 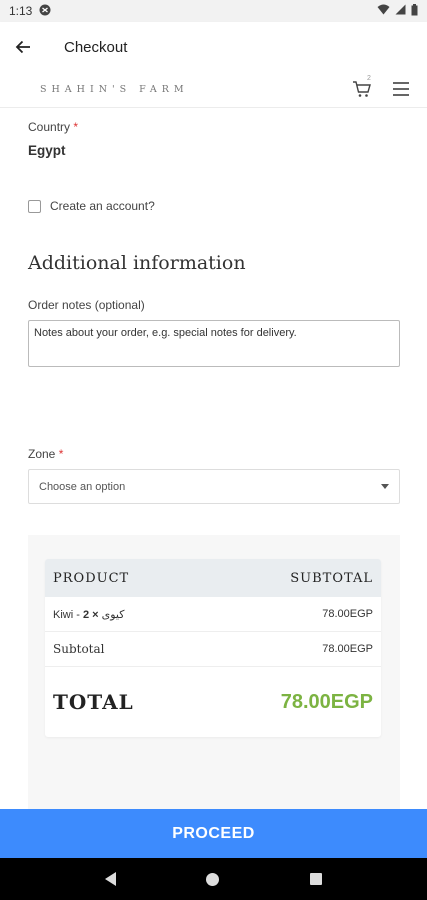 I want to click on create-account-label: Create an account?, so click(x=102, y=206).